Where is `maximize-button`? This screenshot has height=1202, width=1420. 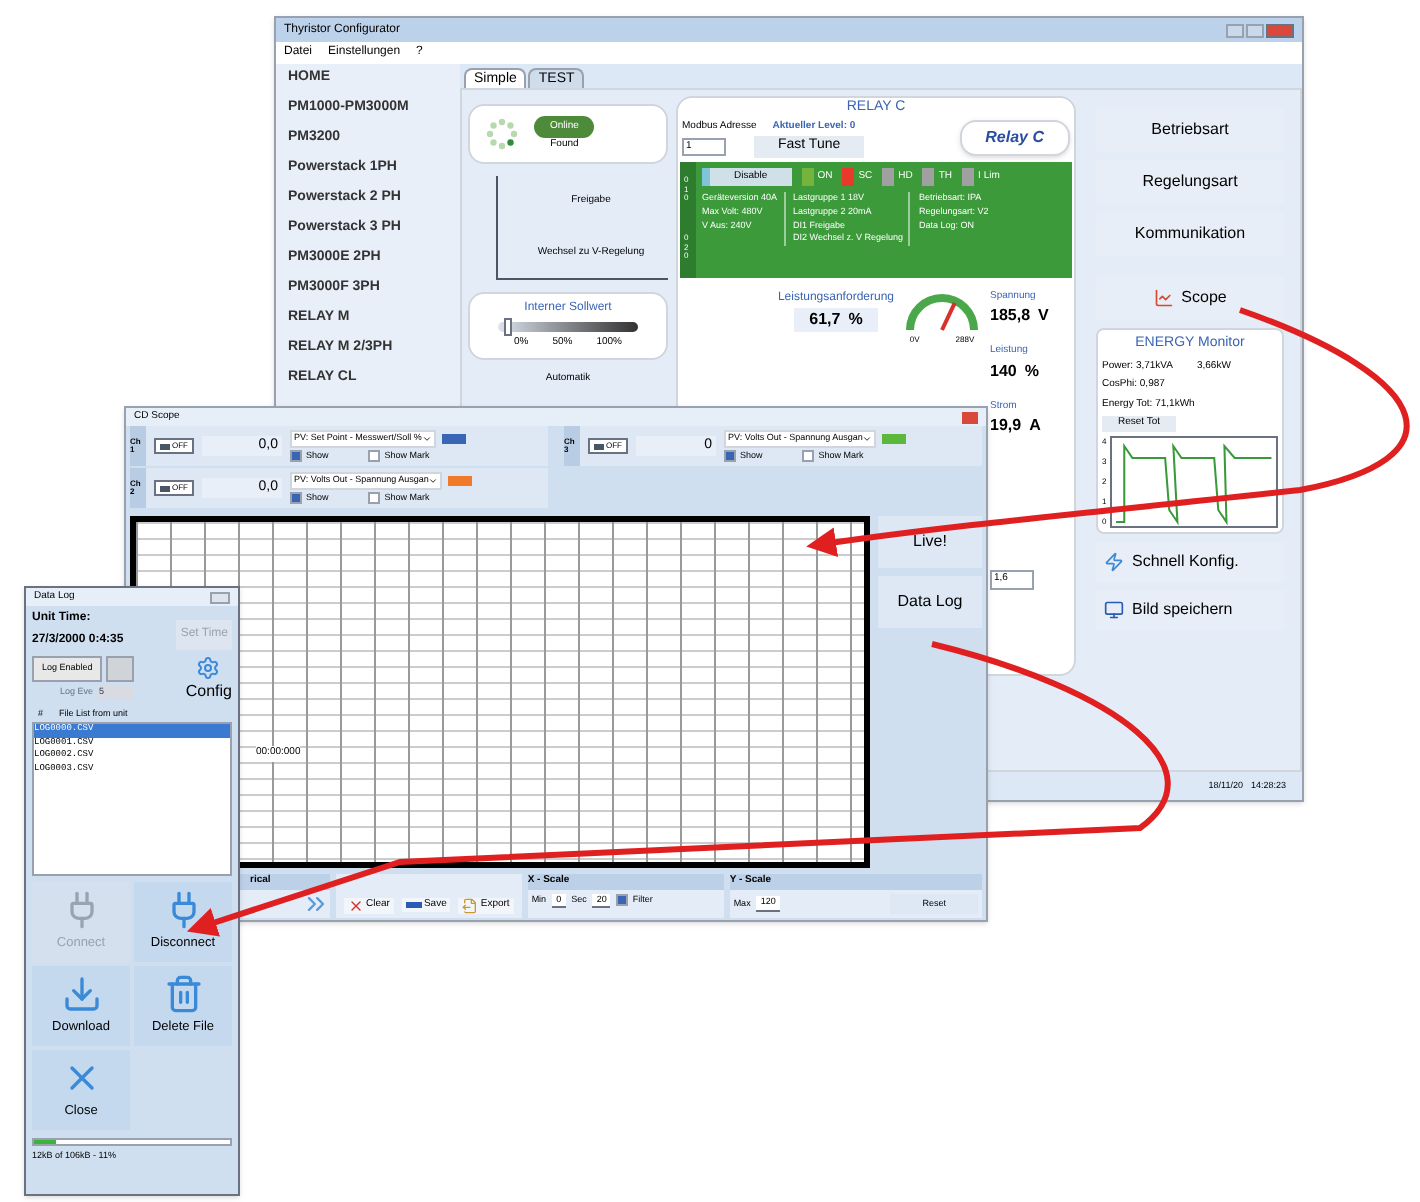
maximize-button is located at coordinates (1255, 30).